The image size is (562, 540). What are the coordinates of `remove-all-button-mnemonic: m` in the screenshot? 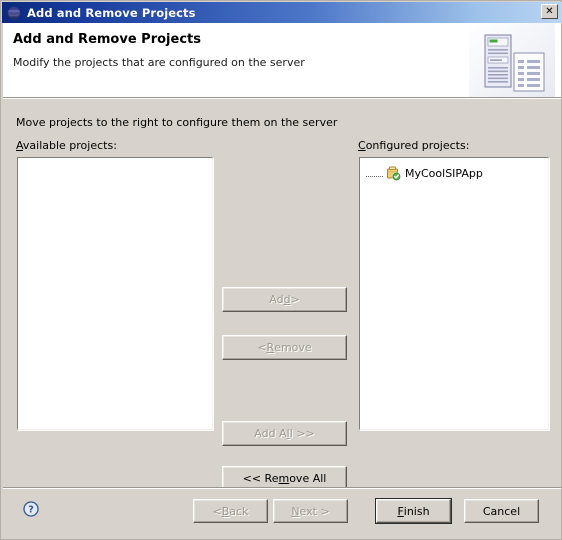 It's located at (284, 478).